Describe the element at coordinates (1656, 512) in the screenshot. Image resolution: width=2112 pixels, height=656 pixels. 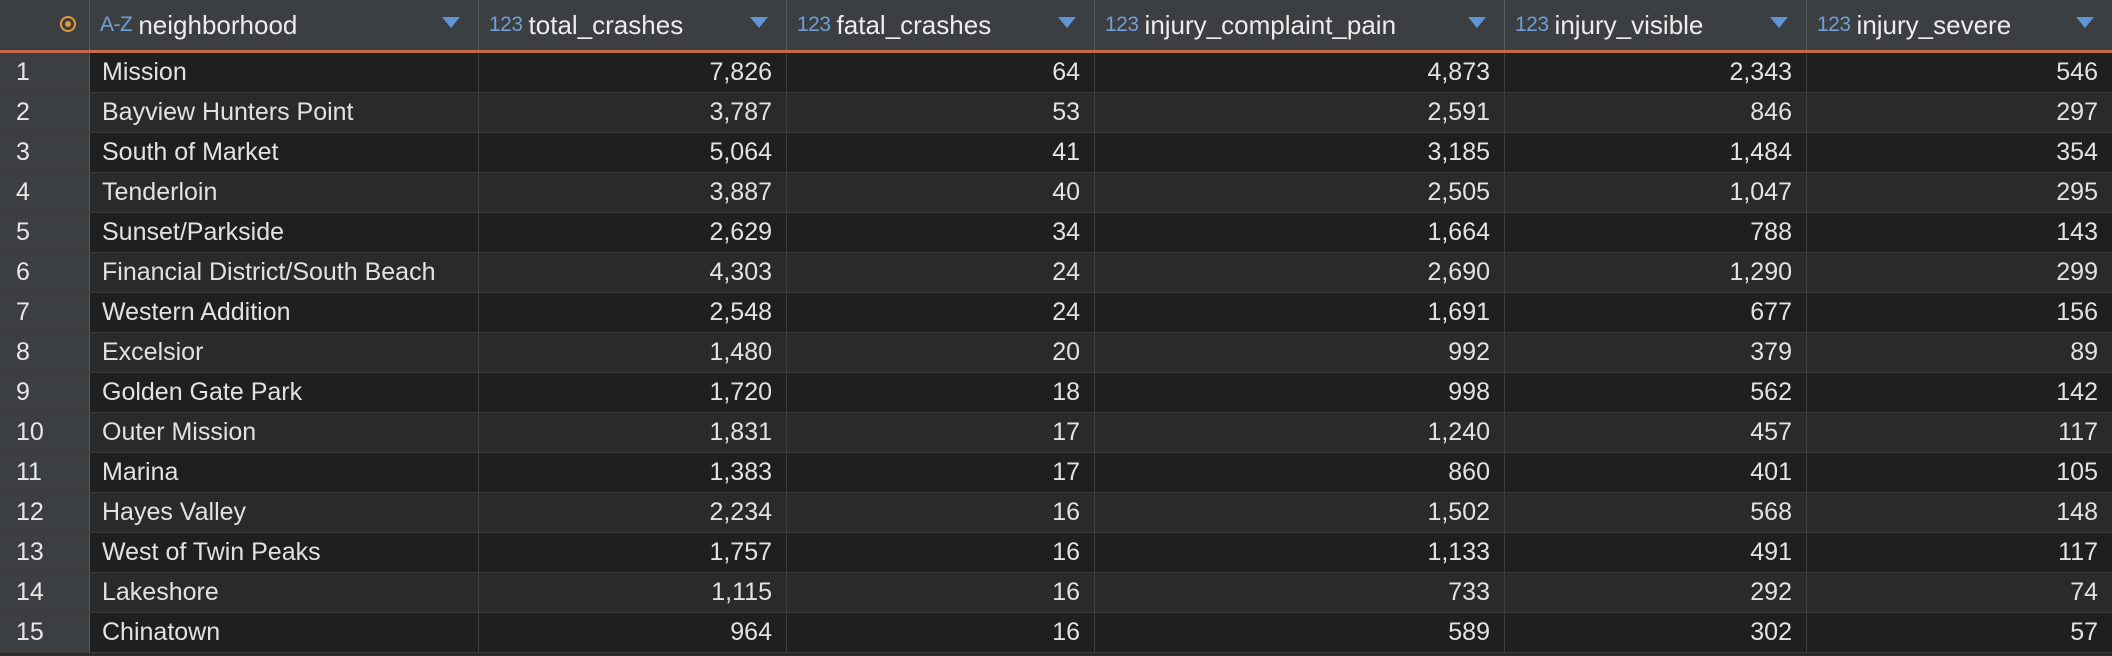
I see `cell-injury-visible: 568` at that location.